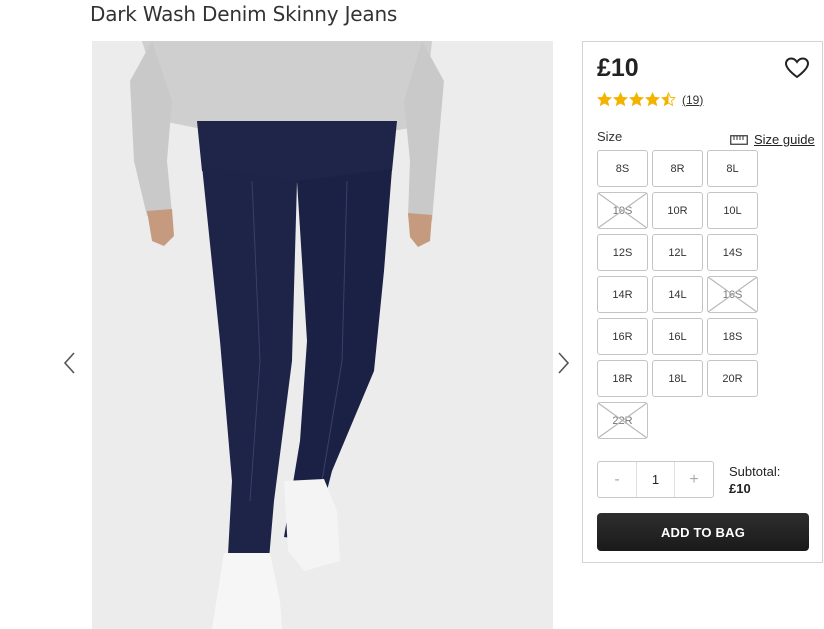 This screenshot has height=629, width=824. What do you see at coordinates (617, 479) in the screenshot?
I see `quantity-decrement-button: -` at bounding box center [617, 479].